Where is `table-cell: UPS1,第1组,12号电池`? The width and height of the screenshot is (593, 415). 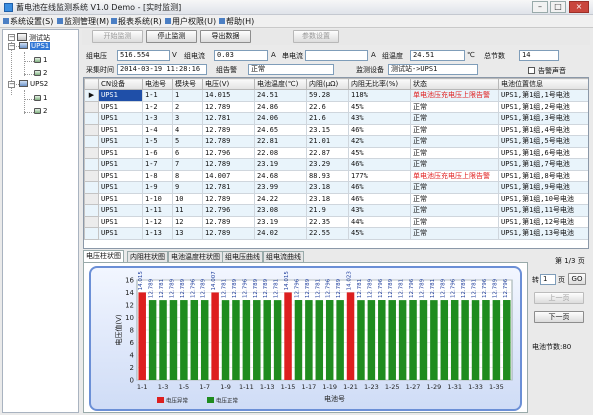 table-cell: UPS1,第1组,12号电池 is located at coordinates (543, 221).